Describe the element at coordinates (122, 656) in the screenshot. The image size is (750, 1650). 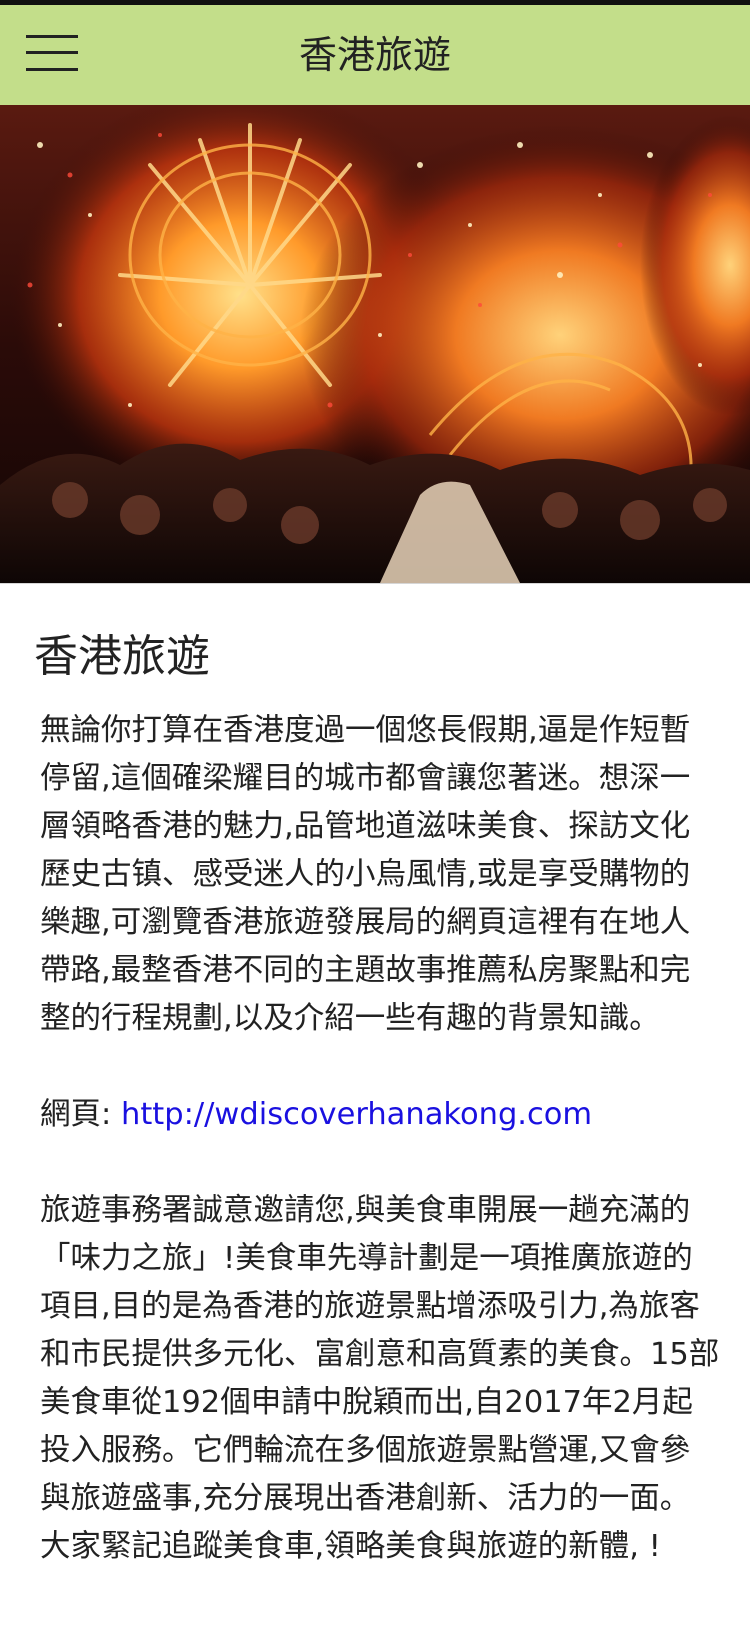
I see `article-title: 香港旅遊` at that location.